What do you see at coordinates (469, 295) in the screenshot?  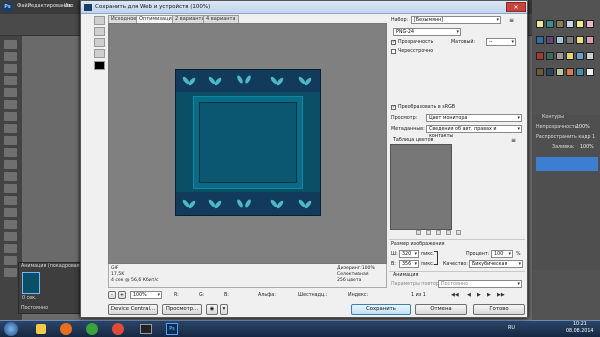 I see `prev-frame-icon: ◀` at bounding box center [469, 295].